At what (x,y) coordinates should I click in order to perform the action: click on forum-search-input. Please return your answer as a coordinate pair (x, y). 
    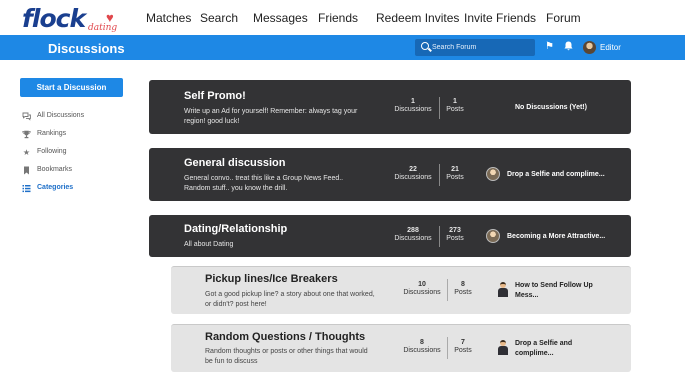
    Looking at the image, I should click on (482, 47).